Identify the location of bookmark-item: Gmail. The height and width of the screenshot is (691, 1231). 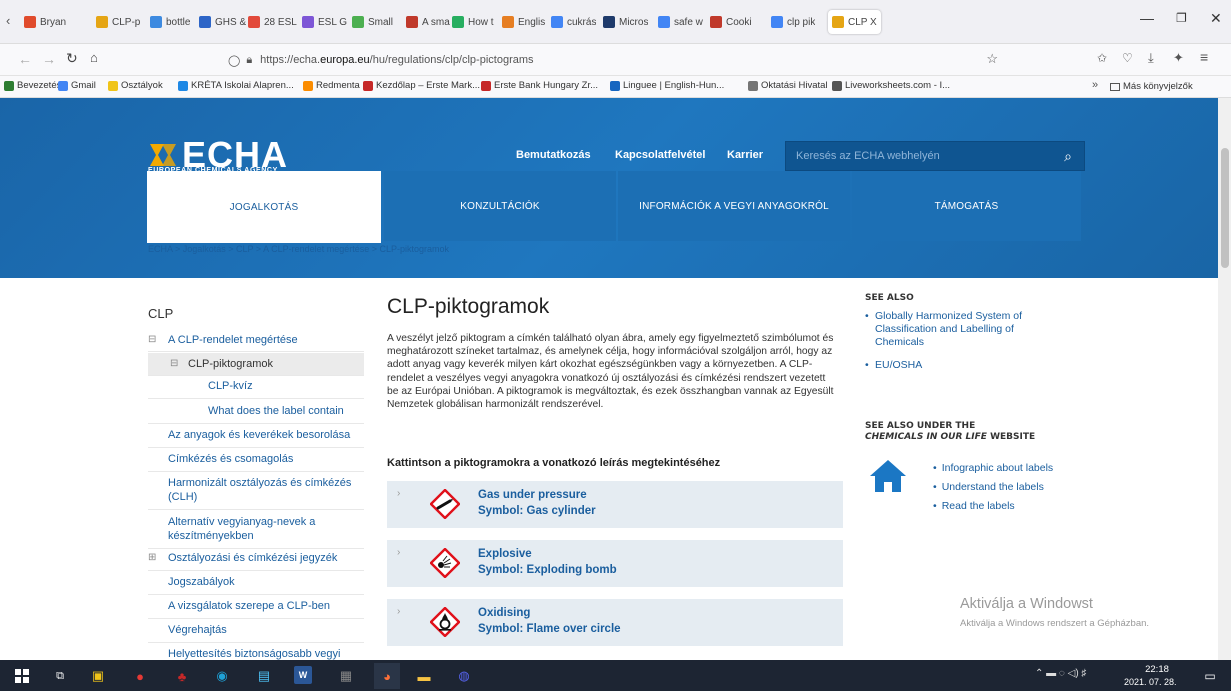
(77, 85).